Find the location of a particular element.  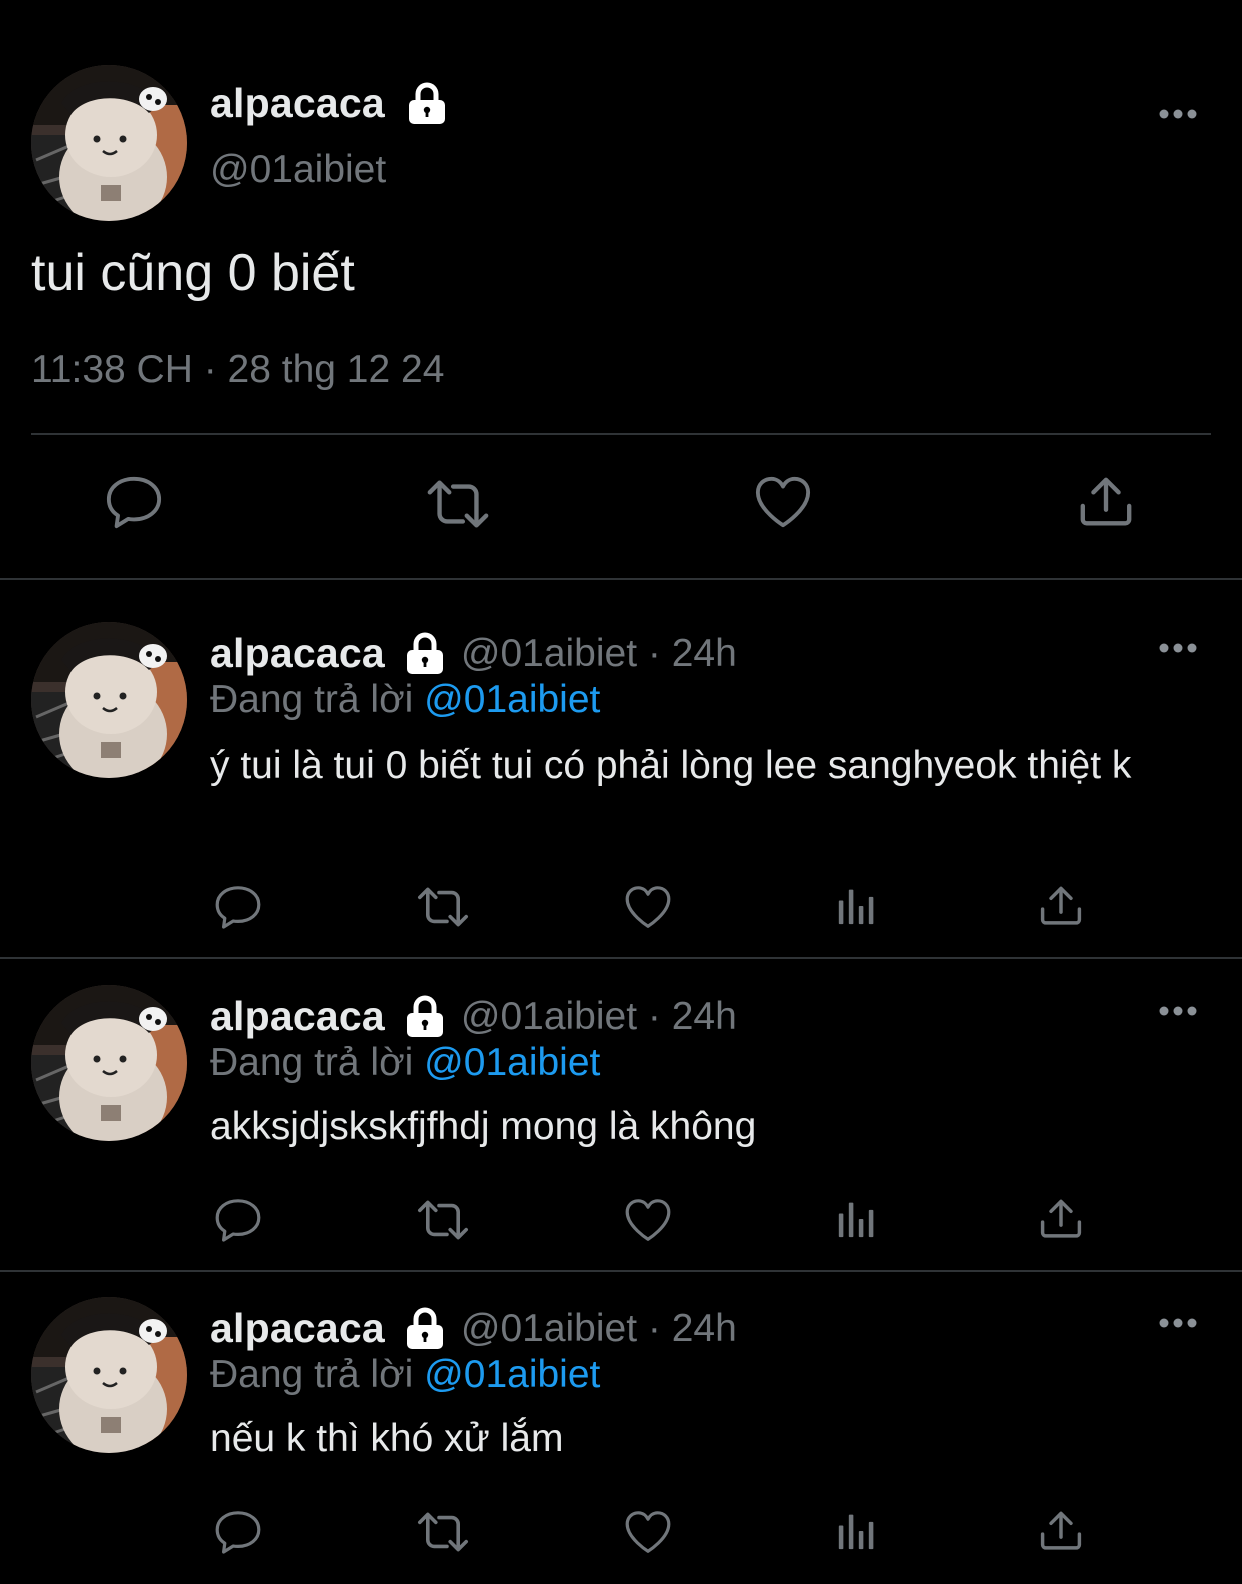

timestamp: 11:38 CH · 28 thg 12 24 is located at coordinates (237, 370).